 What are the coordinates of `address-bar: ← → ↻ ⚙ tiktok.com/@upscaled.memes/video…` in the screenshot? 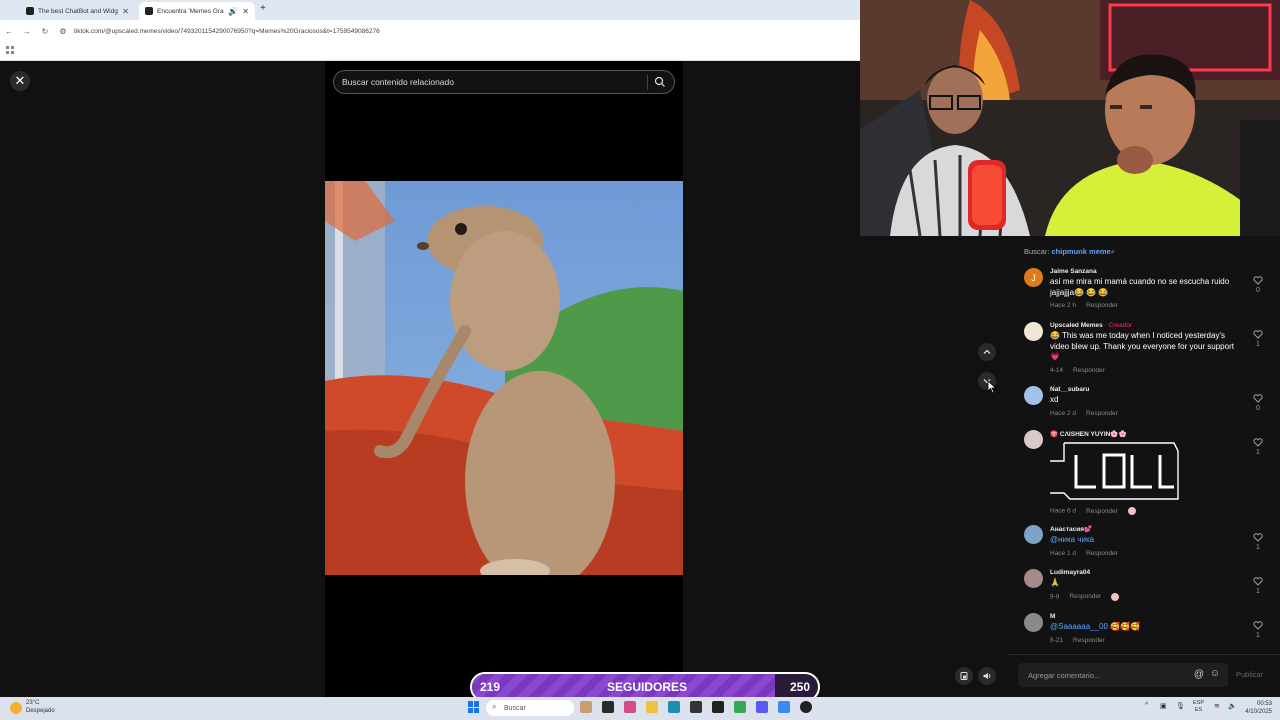 It's located at (430, 31).